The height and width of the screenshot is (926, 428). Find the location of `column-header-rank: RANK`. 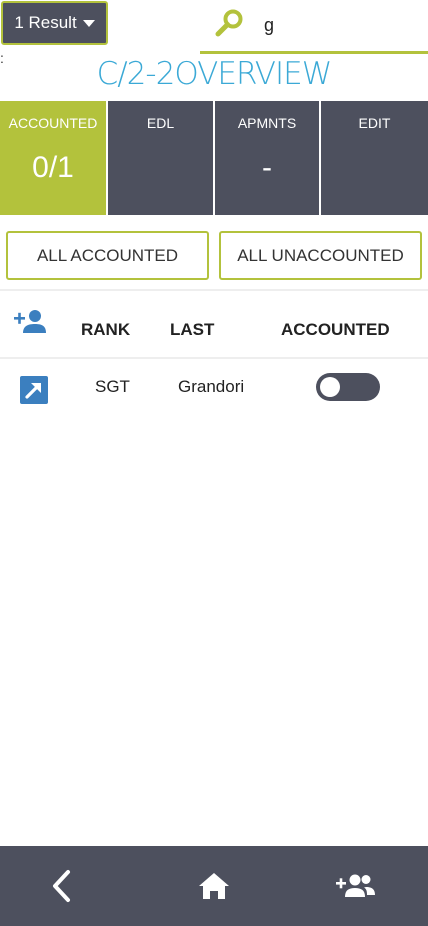

column-header-rank: RANK is located at coordinates (106, 329).